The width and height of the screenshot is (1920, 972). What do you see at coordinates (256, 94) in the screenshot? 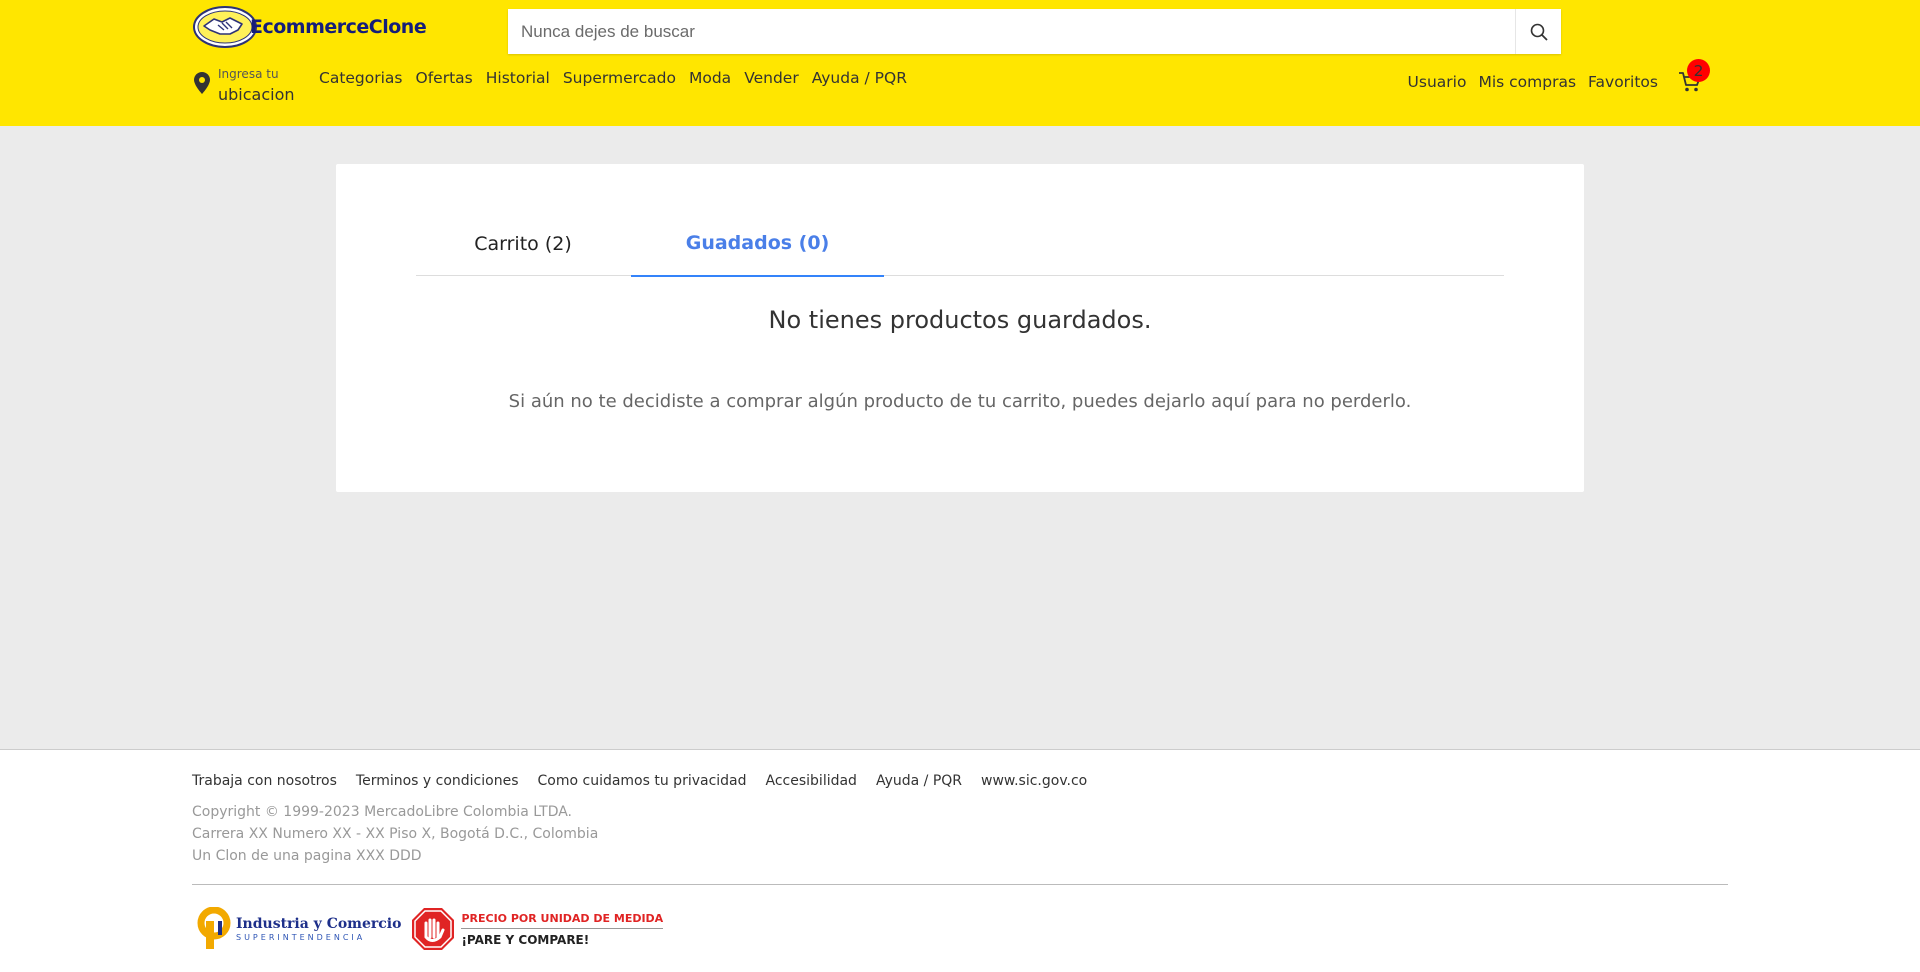
I see `location-label: ubicacion` at bounding box center [256, 94].